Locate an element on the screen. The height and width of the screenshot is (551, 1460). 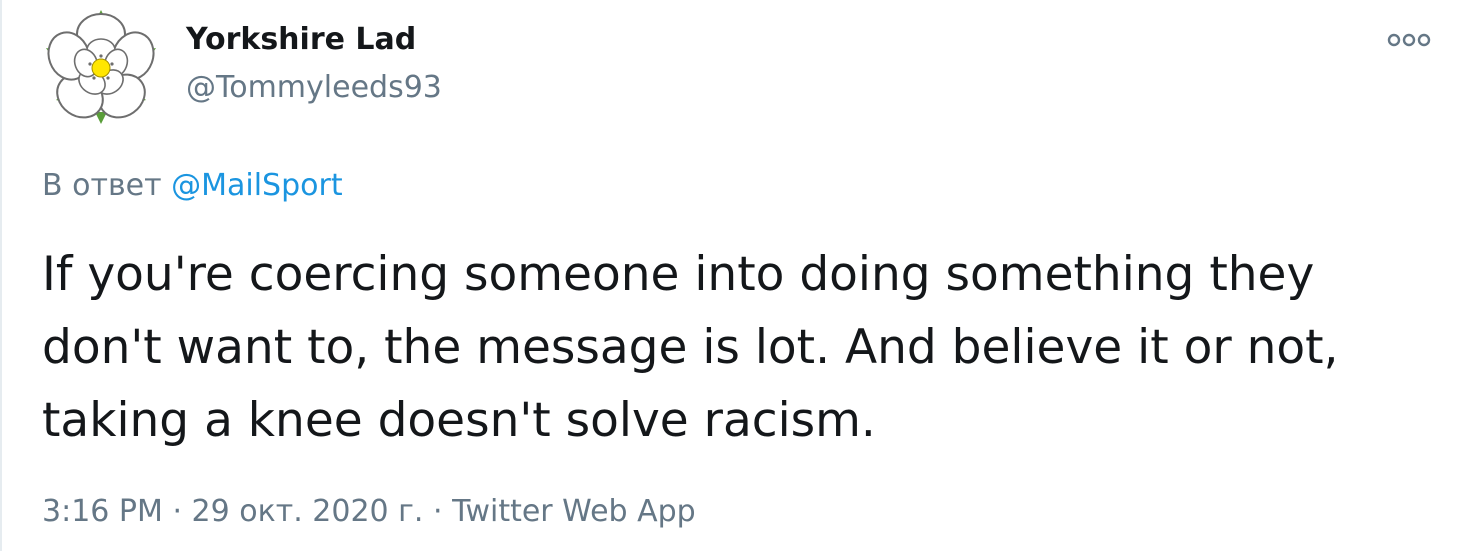
reply-context: В ответ @MailSport is located at coordinates (192, 185).